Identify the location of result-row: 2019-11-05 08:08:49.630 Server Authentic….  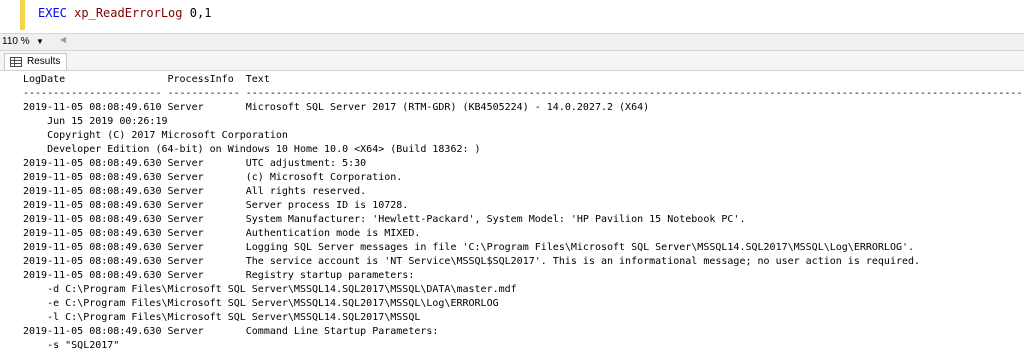
(222, 233).